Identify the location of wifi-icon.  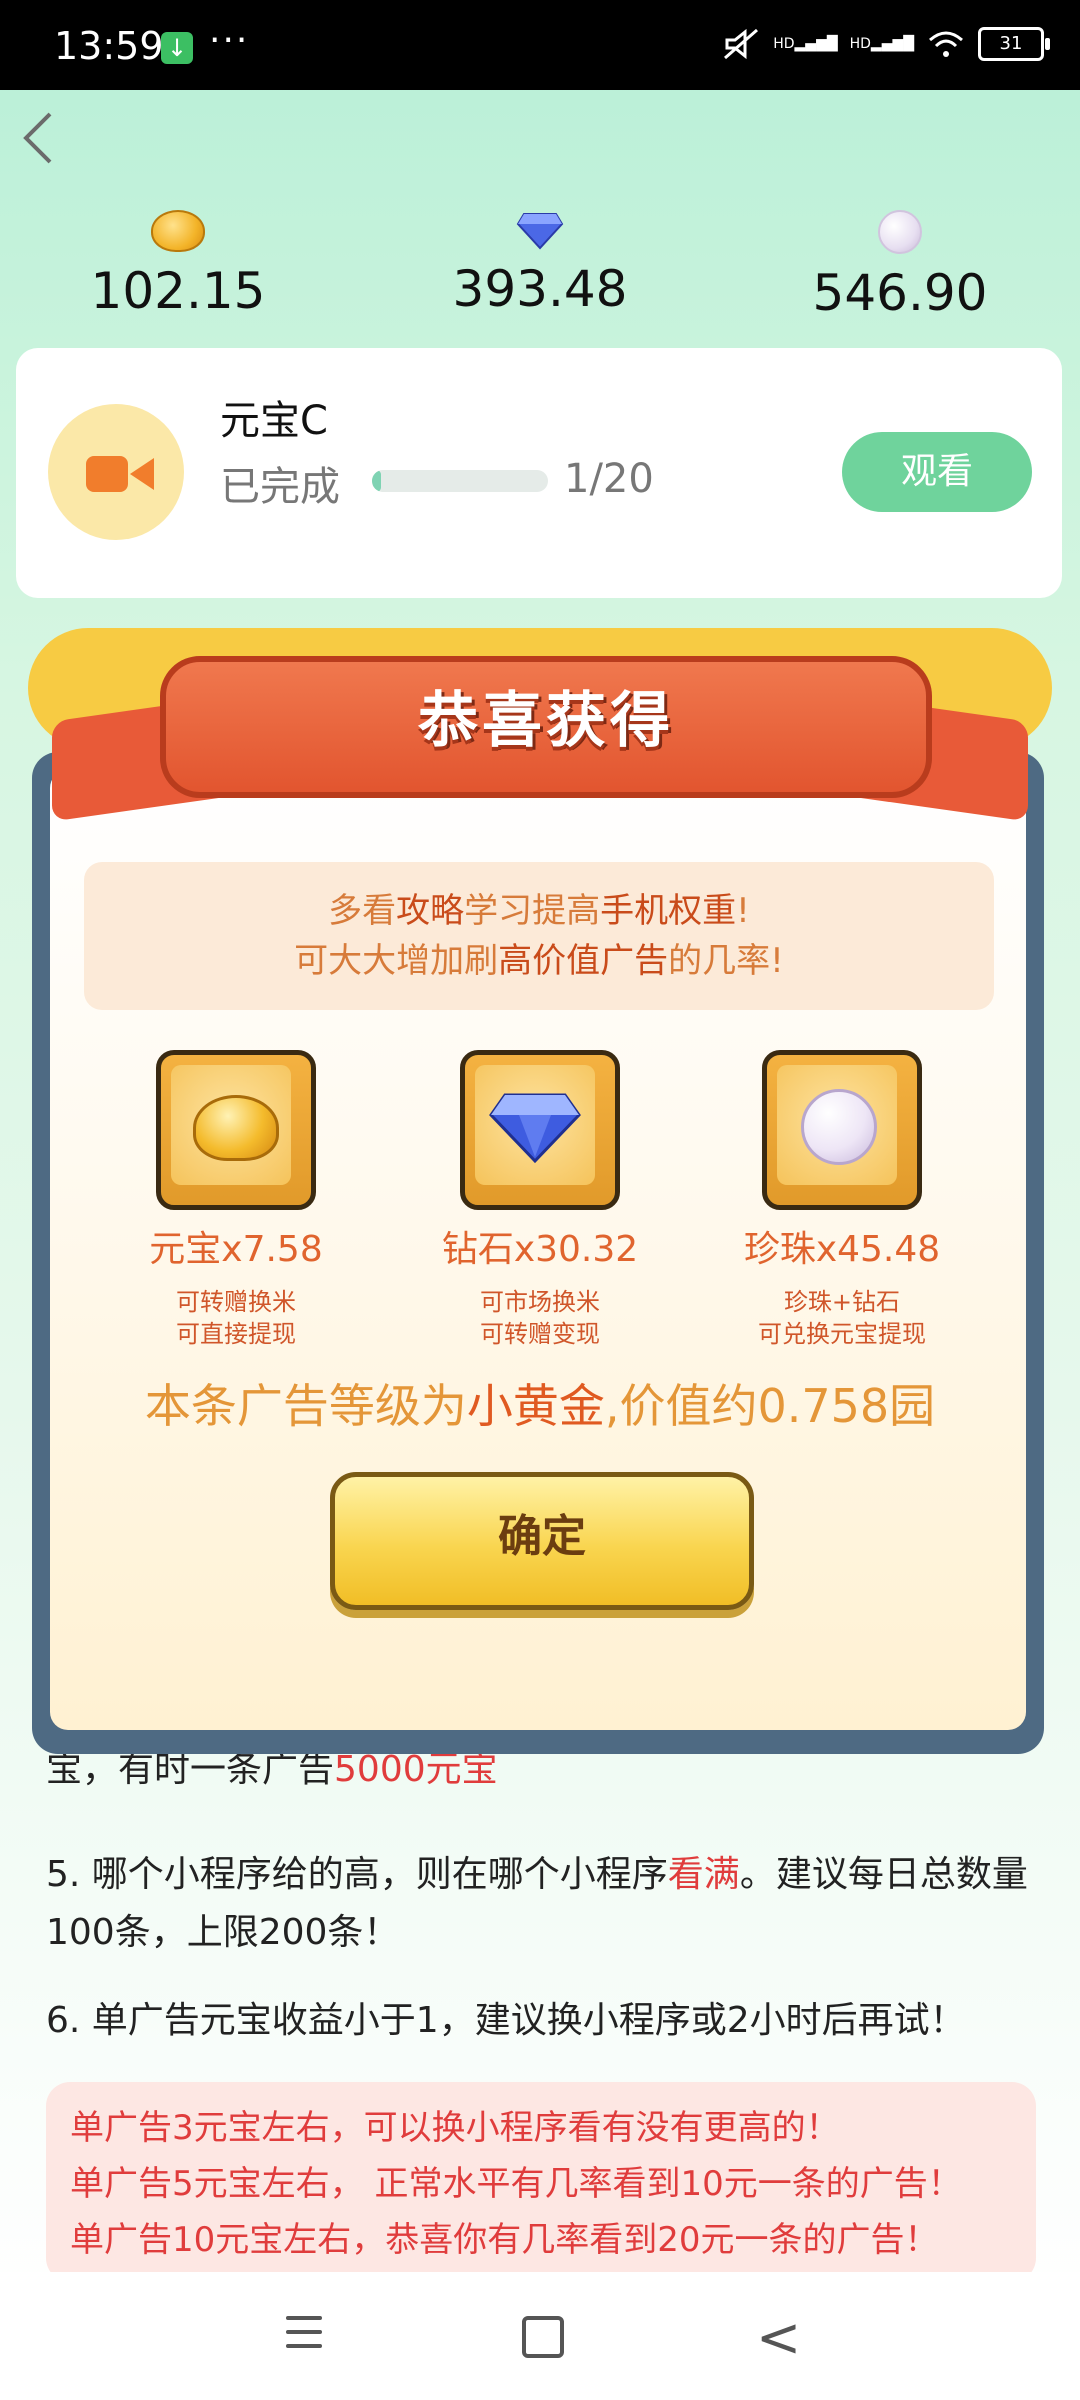
(946, 44).